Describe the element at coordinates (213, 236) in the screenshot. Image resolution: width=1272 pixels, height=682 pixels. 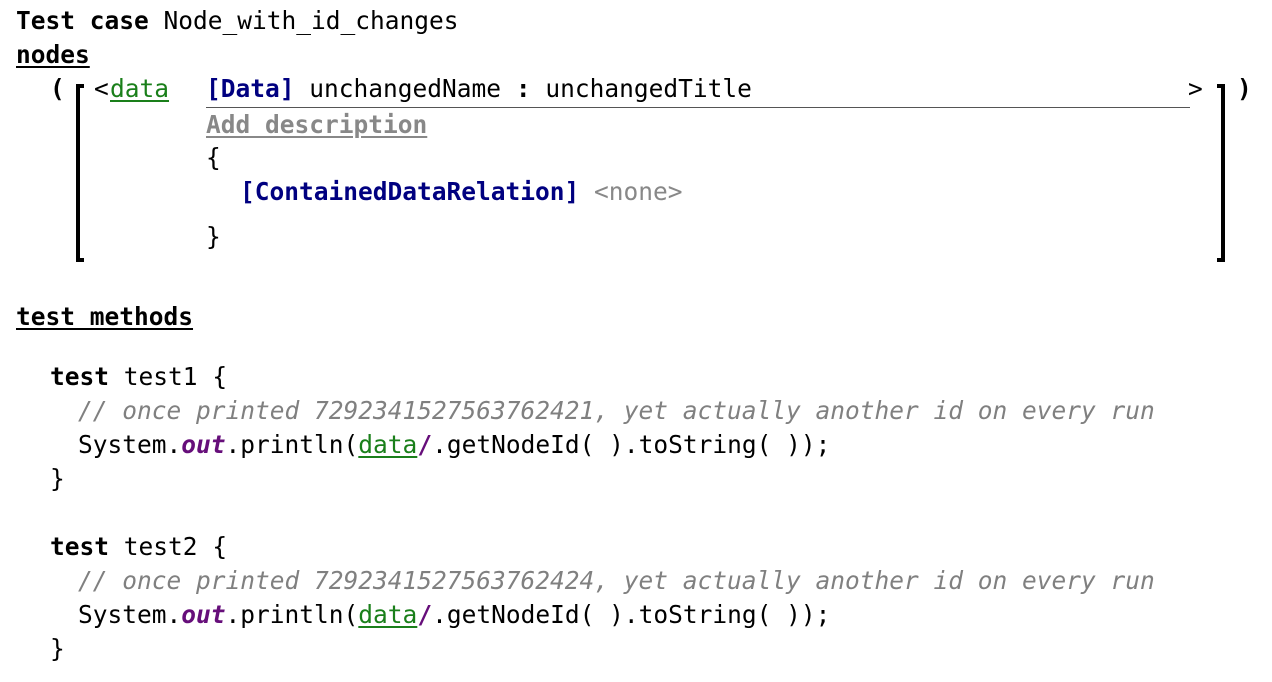
I see `node-close-brace: }` at that location.